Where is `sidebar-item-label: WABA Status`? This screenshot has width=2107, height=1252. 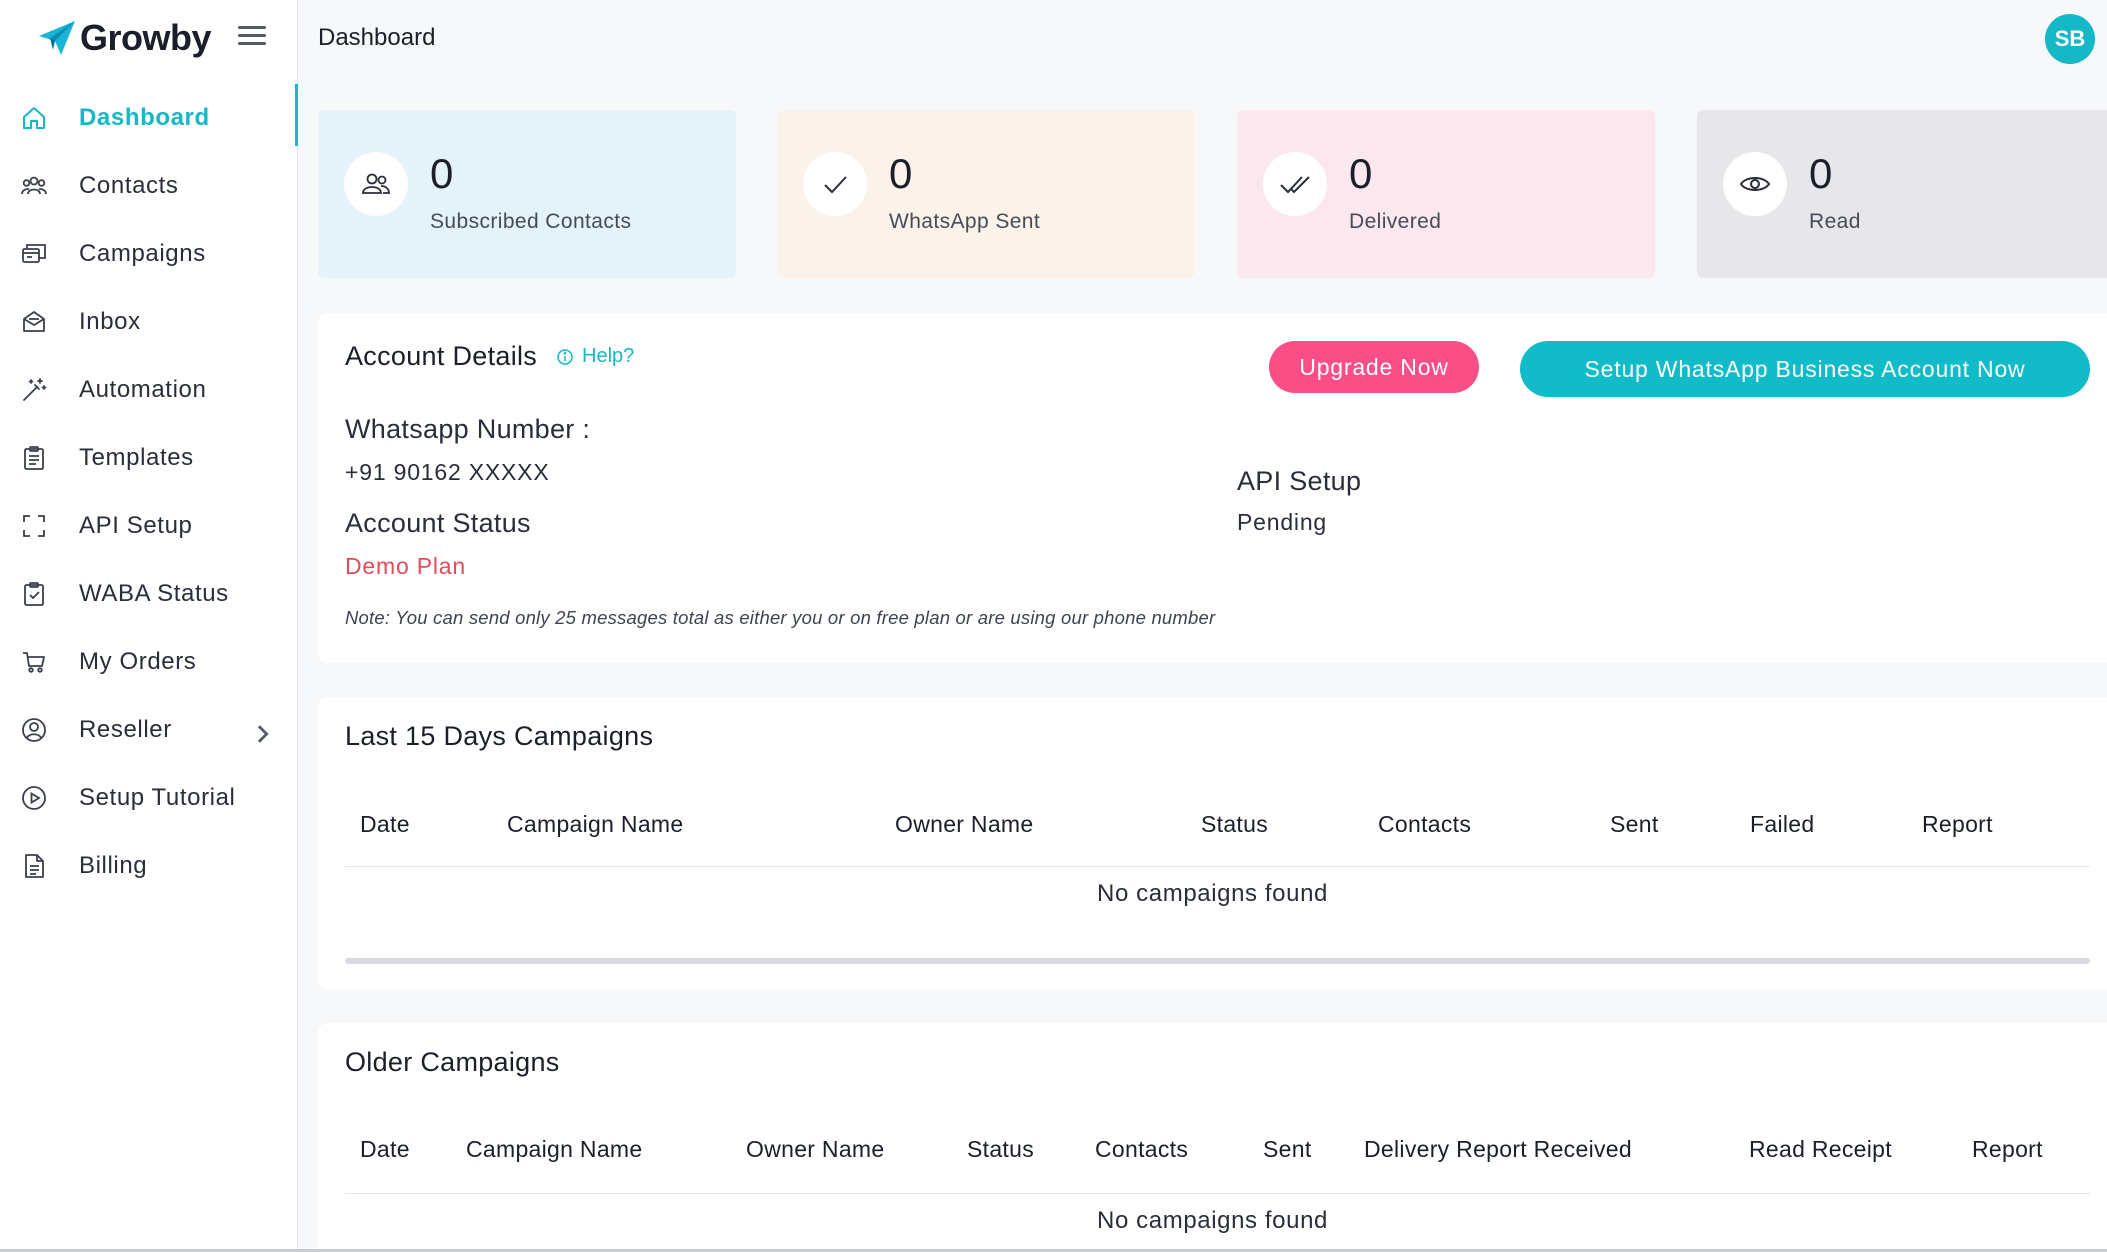
sidebar-item-label: WABA Status is located at coordinates (154, 593).